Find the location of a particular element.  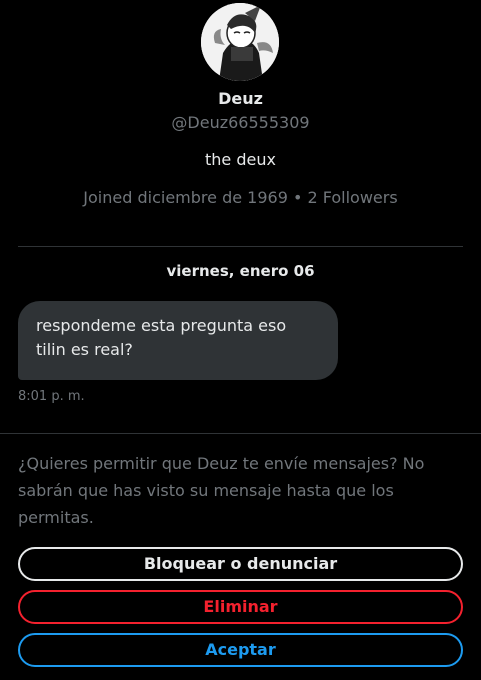

block-report-button: Bloquear o denunciar is located at coordinates (240, 564).